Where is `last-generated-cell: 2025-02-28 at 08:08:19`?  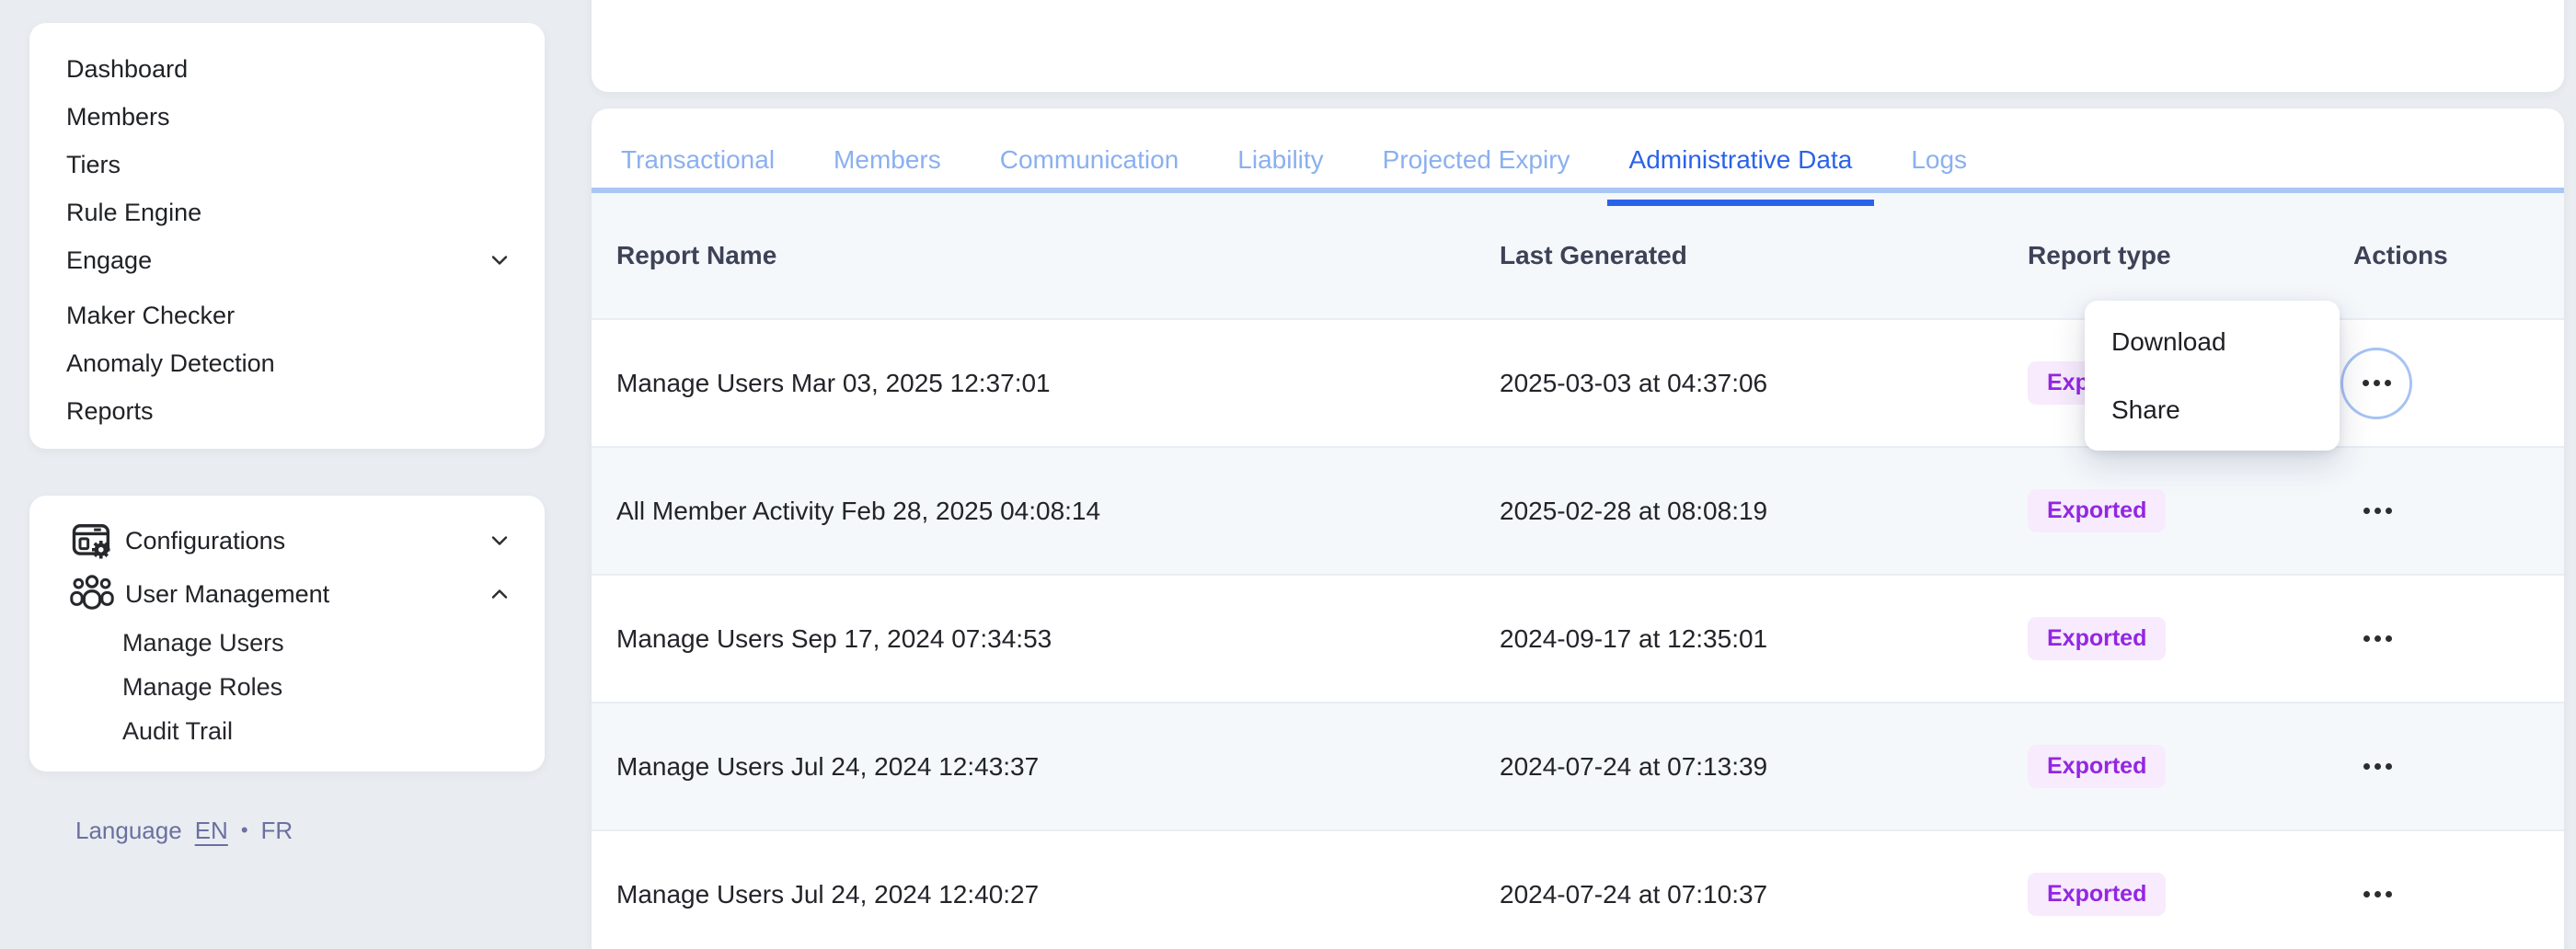
last-generated-cell: 2025-02-28 at 08:08:19 is located at coordinates (1634, 510).